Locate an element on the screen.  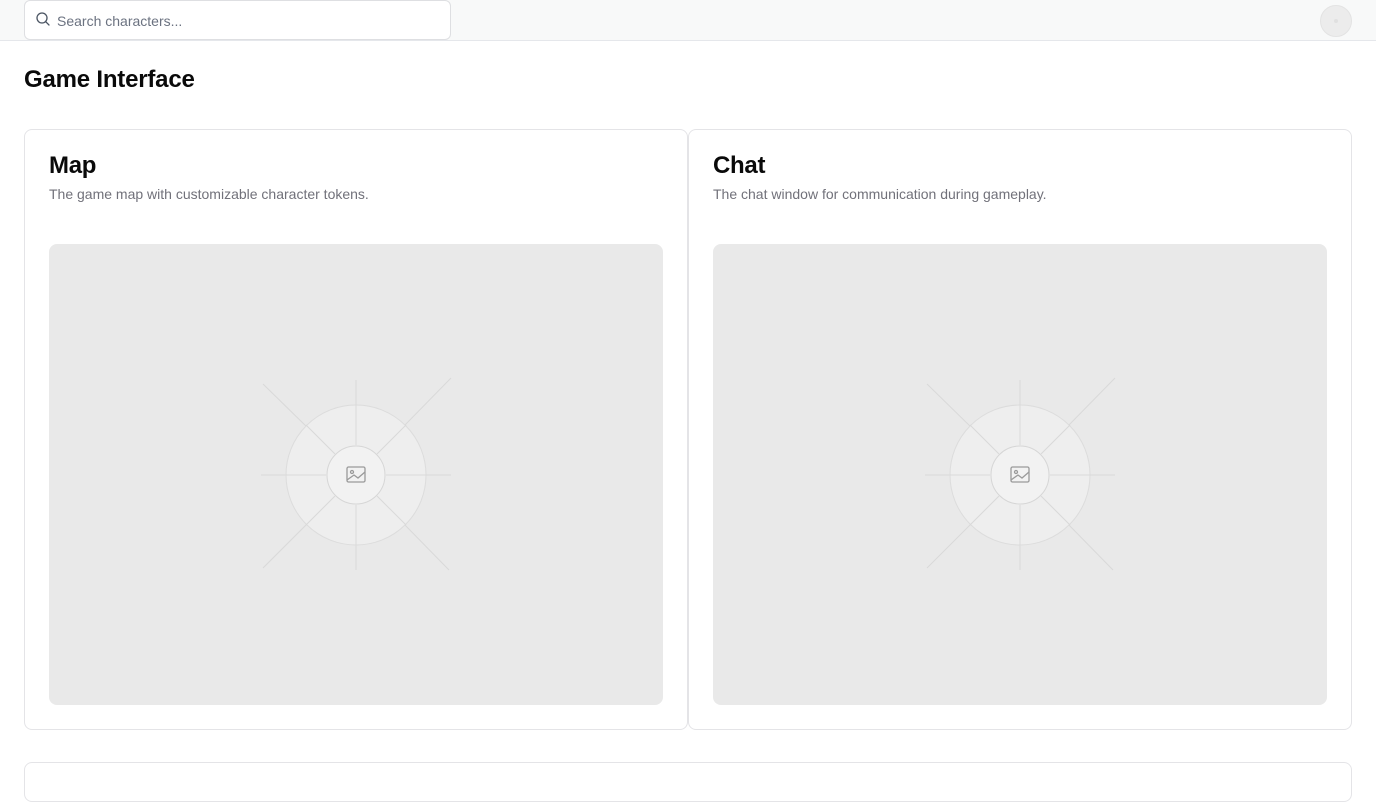
search-box is located at coordinates (237, 20).